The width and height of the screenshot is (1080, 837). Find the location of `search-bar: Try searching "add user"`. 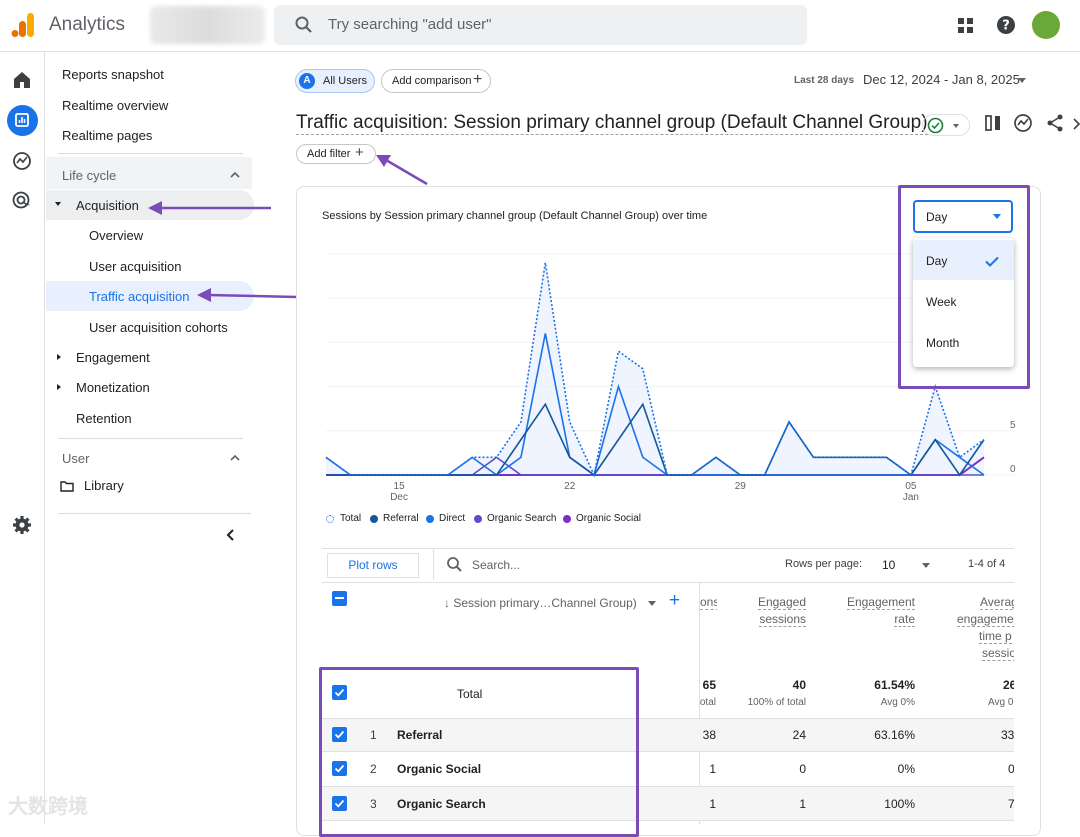

search-bar: Try searching "add user" is located at coordinates (540, 25).